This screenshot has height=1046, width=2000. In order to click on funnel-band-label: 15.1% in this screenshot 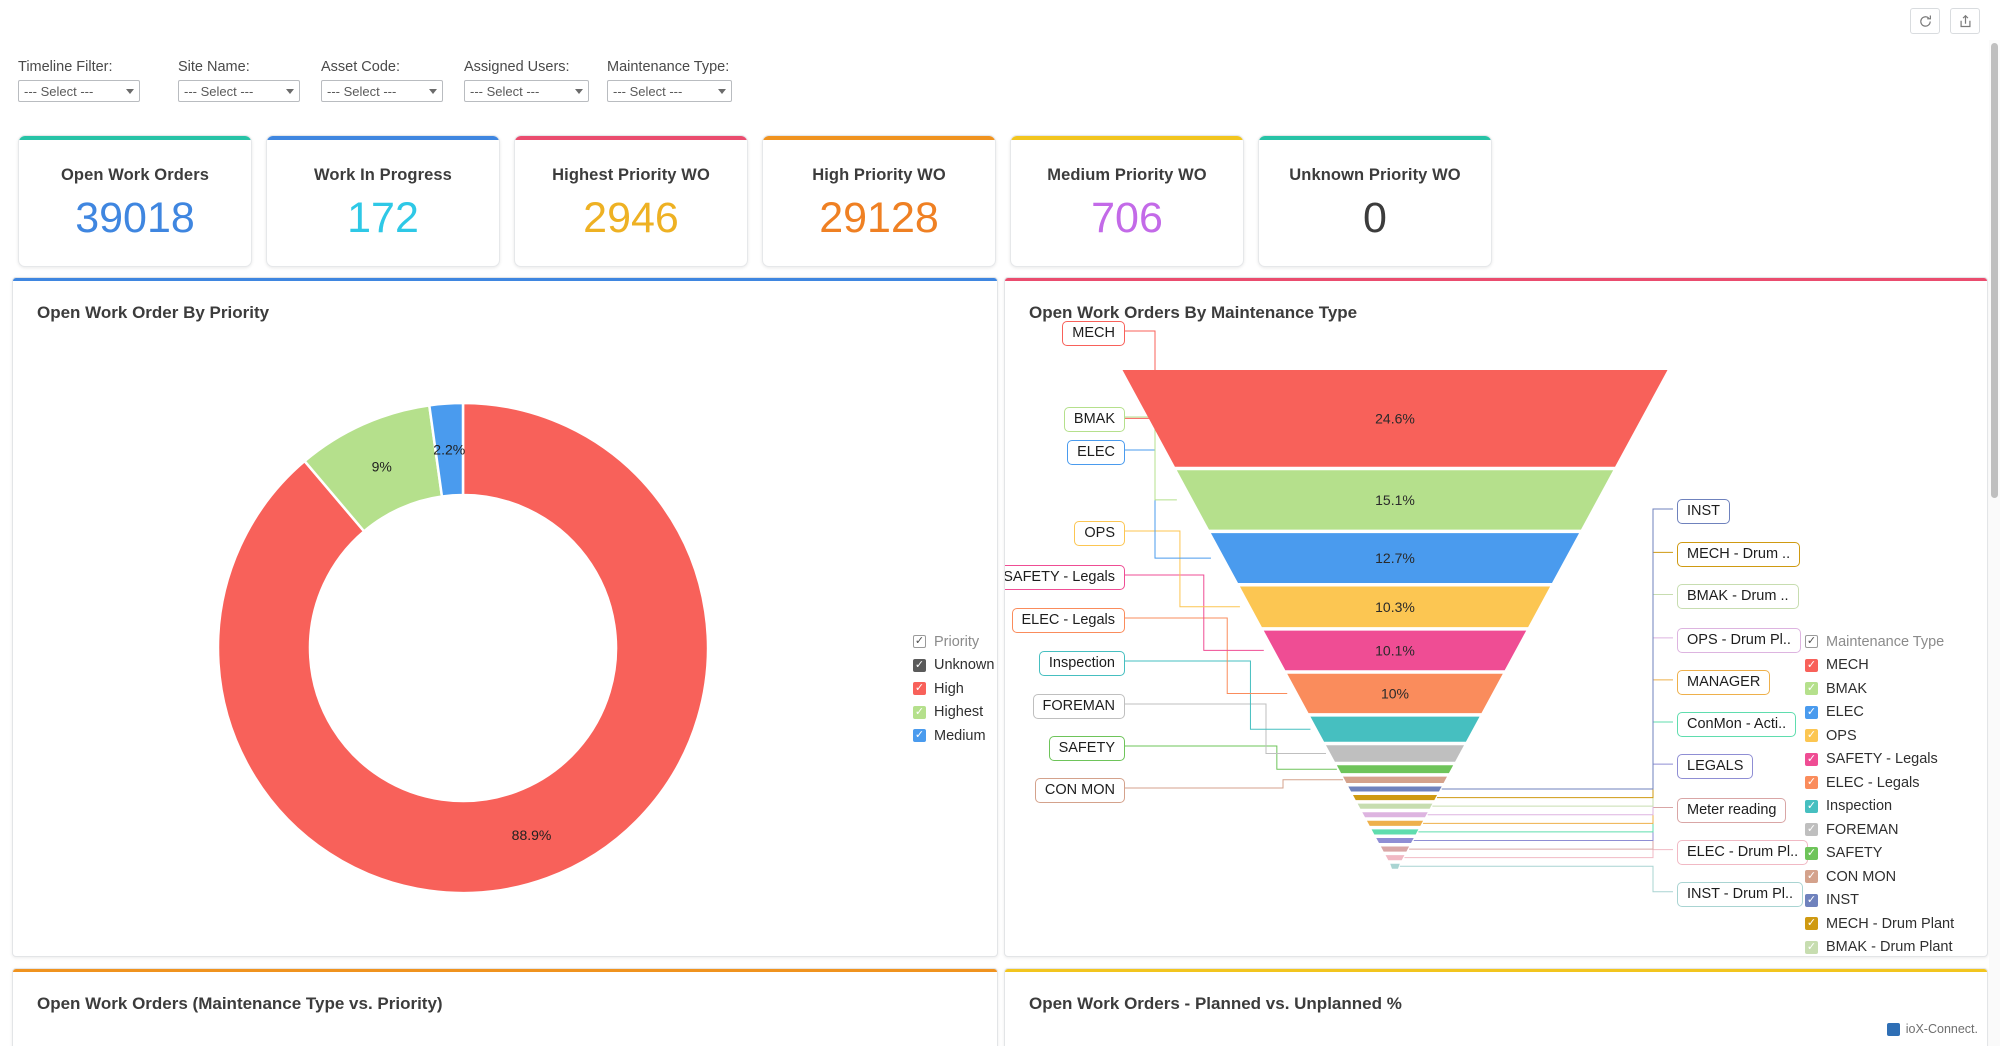, I will do `click(1395, 500)`.